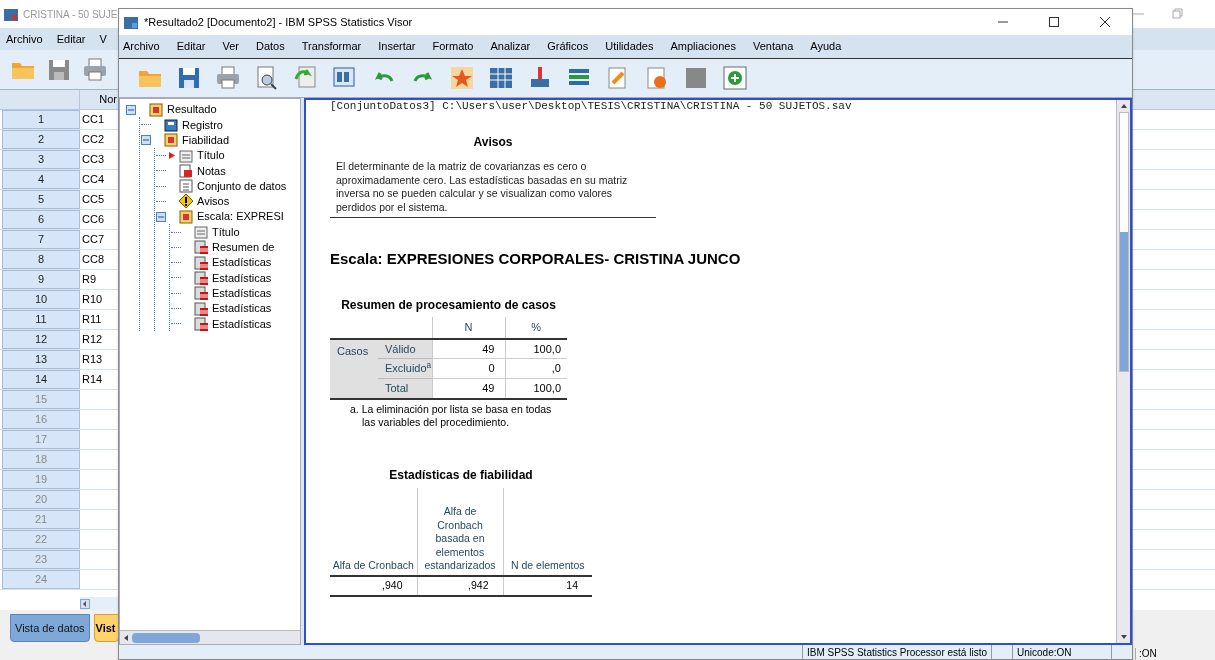  I want to click on row-number: 3, so click(41, 159).